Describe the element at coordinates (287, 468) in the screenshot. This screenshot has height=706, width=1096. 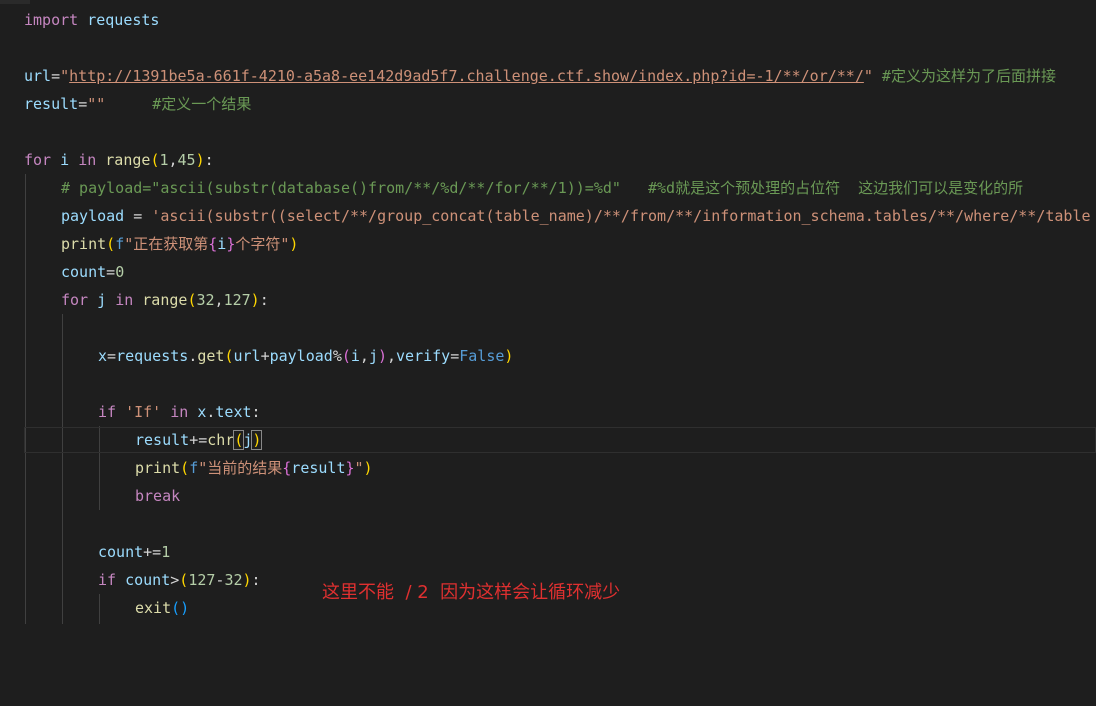
I see `brace: {` at that location.